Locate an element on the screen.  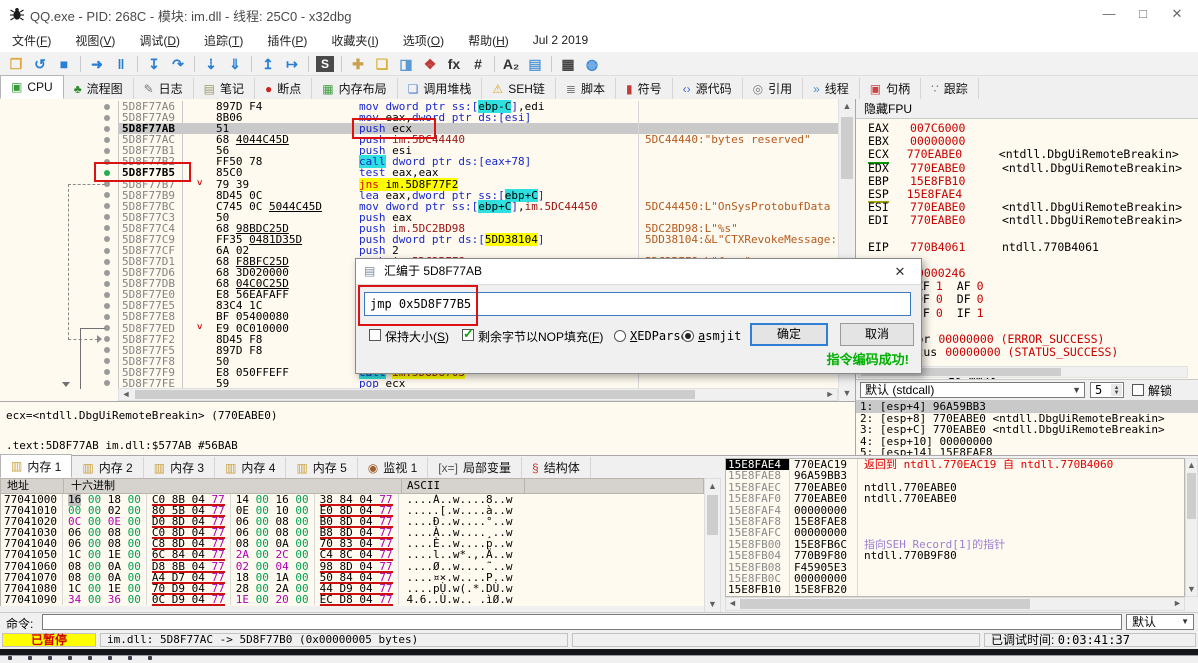
dialog-close-icon: ✕ is located at coordinates (900, 271).